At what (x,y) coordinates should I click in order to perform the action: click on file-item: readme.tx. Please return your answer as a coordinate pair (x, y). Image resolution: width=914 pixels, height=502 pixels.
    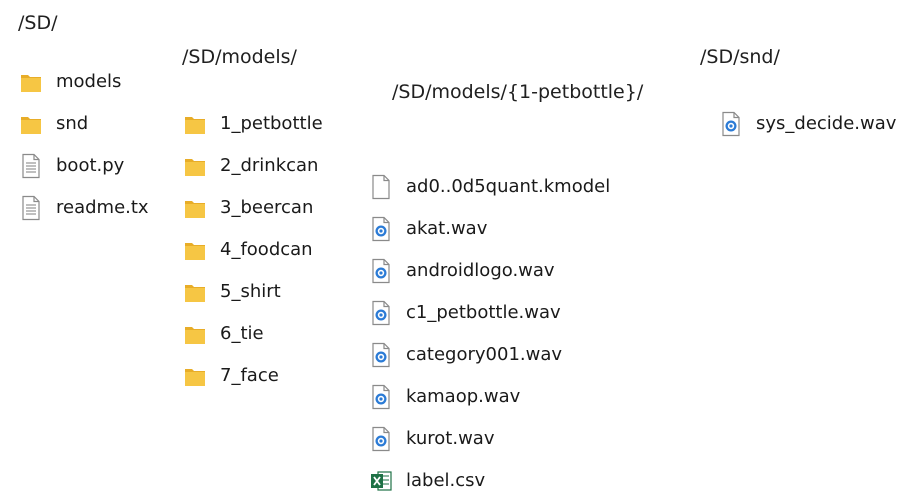
    Looking at the image, I should click on (84, 208).